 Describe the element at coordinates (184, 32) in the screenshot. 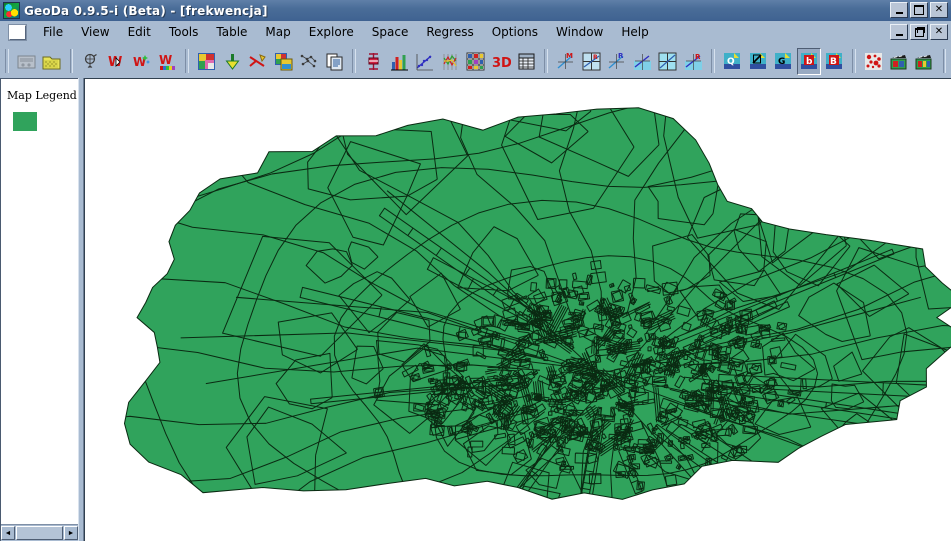

I see `menu-item-tools: Tools` at that location.